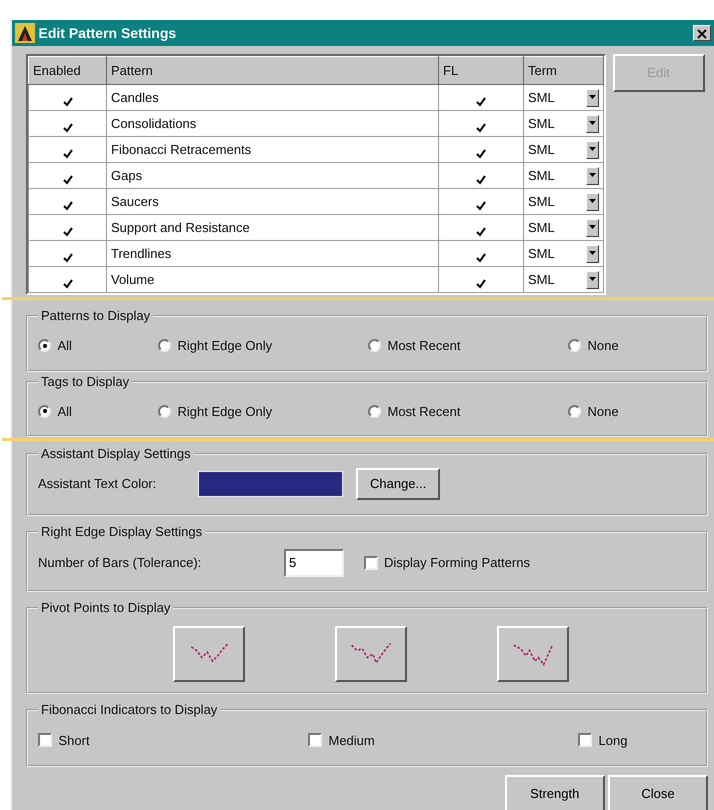 This screenshot has width=714, height=810. I want to click on column-header: FL, so click(481, 70).